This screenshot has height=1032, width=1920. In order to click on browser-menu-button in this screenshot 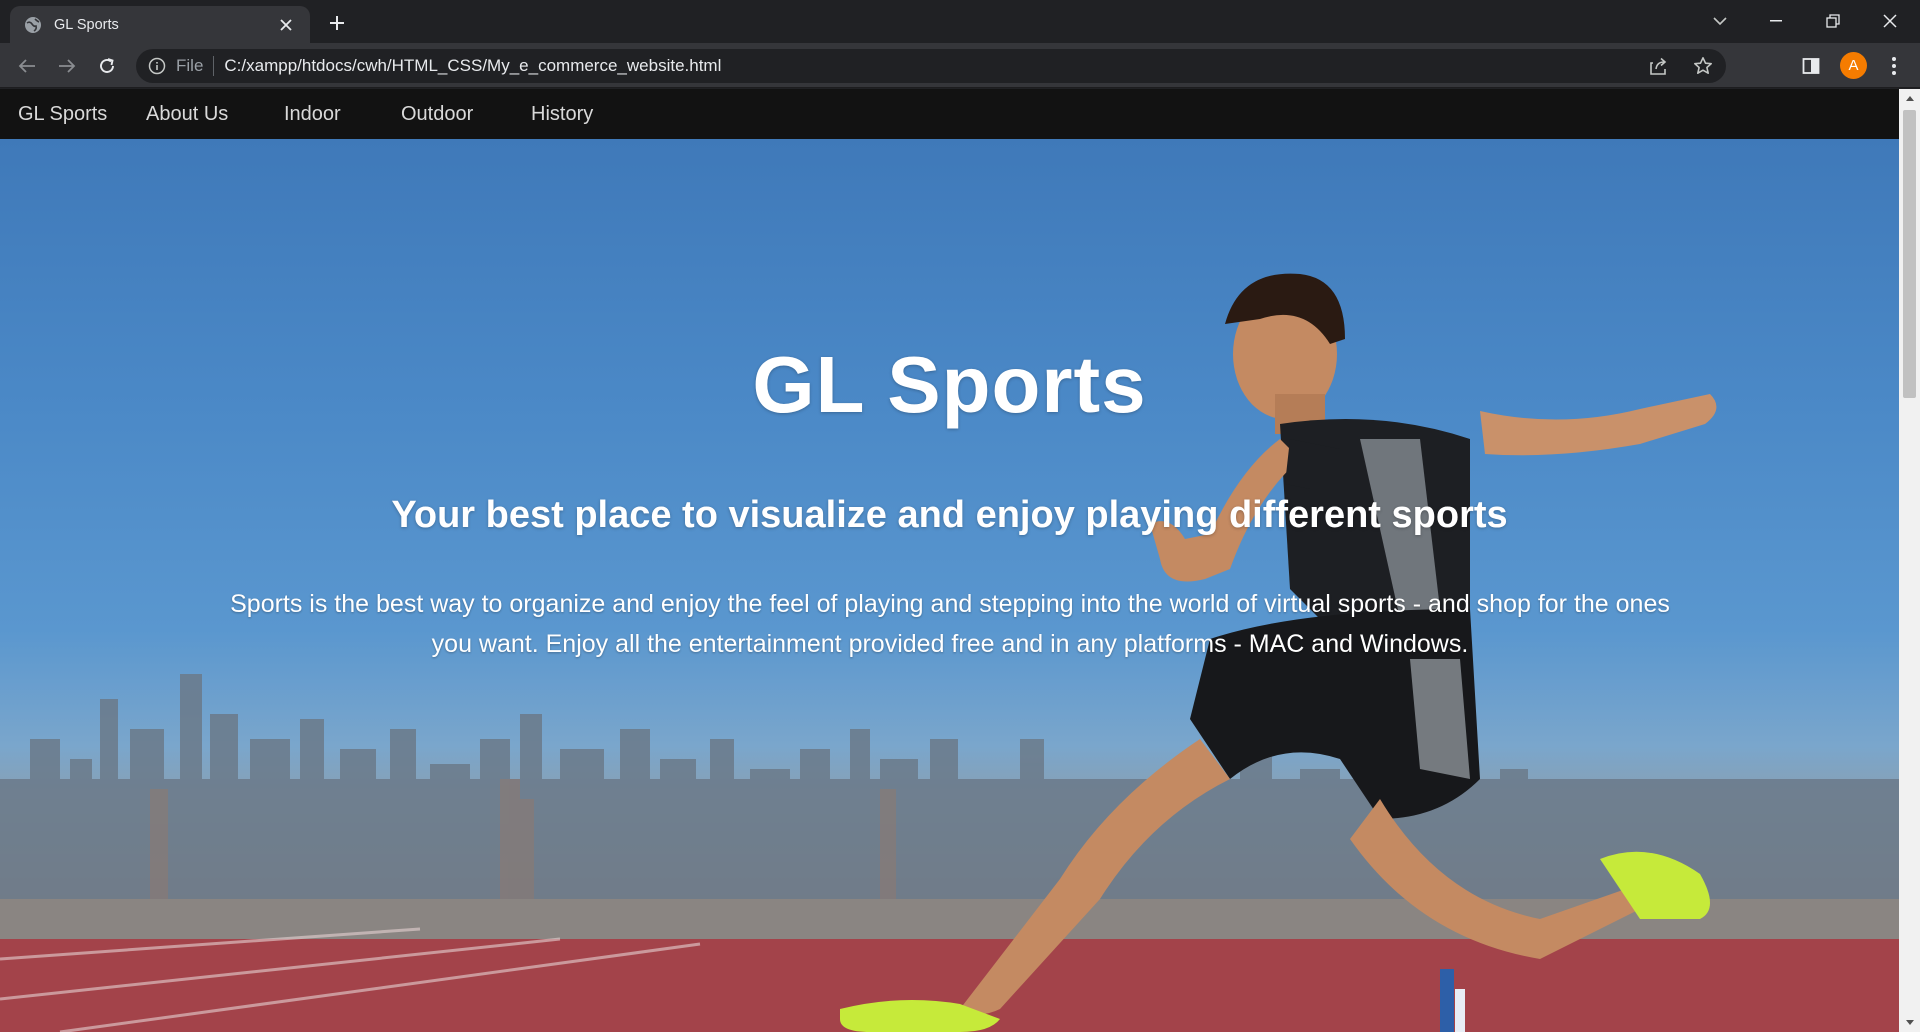, I will do `click(1894, 66)`.